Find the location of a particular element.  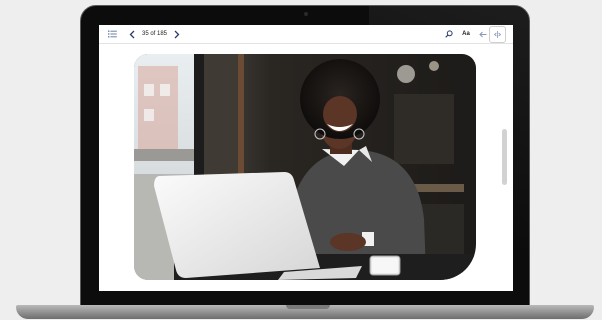

search-icon is located at coordinates (449, 34).